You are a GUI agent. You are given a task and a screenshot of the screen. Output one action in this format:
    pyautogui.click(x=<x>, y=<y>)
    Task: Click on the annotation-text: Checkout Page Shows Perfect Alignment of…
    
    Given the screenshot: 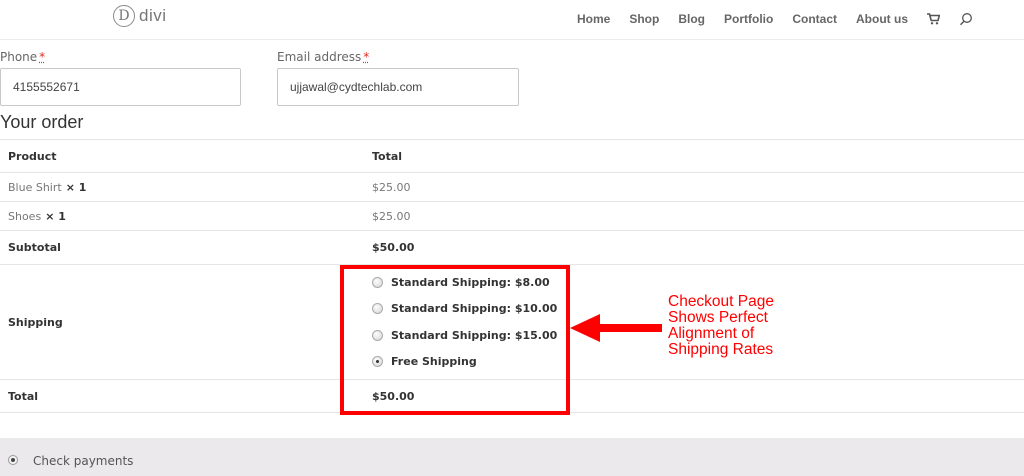 What is the action you would take?
    pyautogui.click(x=721, y=325)
    